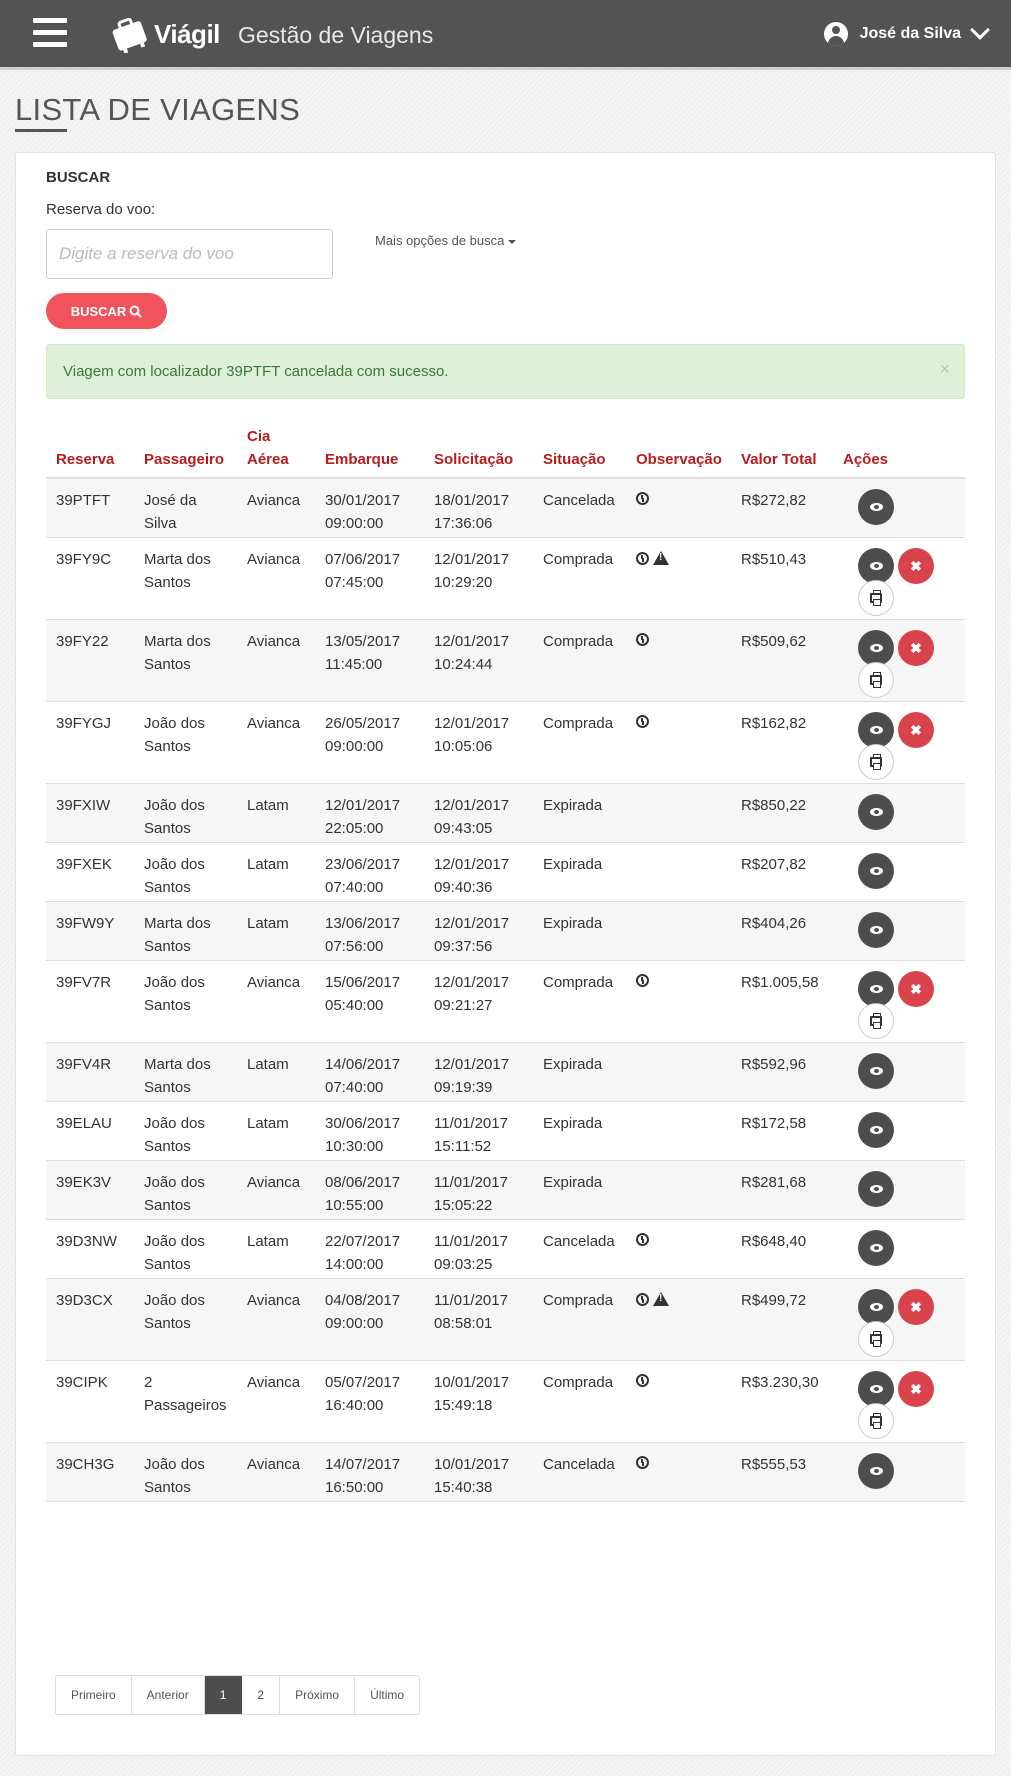  Describe the element at coordinates (579, 1464) in the screenshot. I see `status-text: Cancelada` at that location.